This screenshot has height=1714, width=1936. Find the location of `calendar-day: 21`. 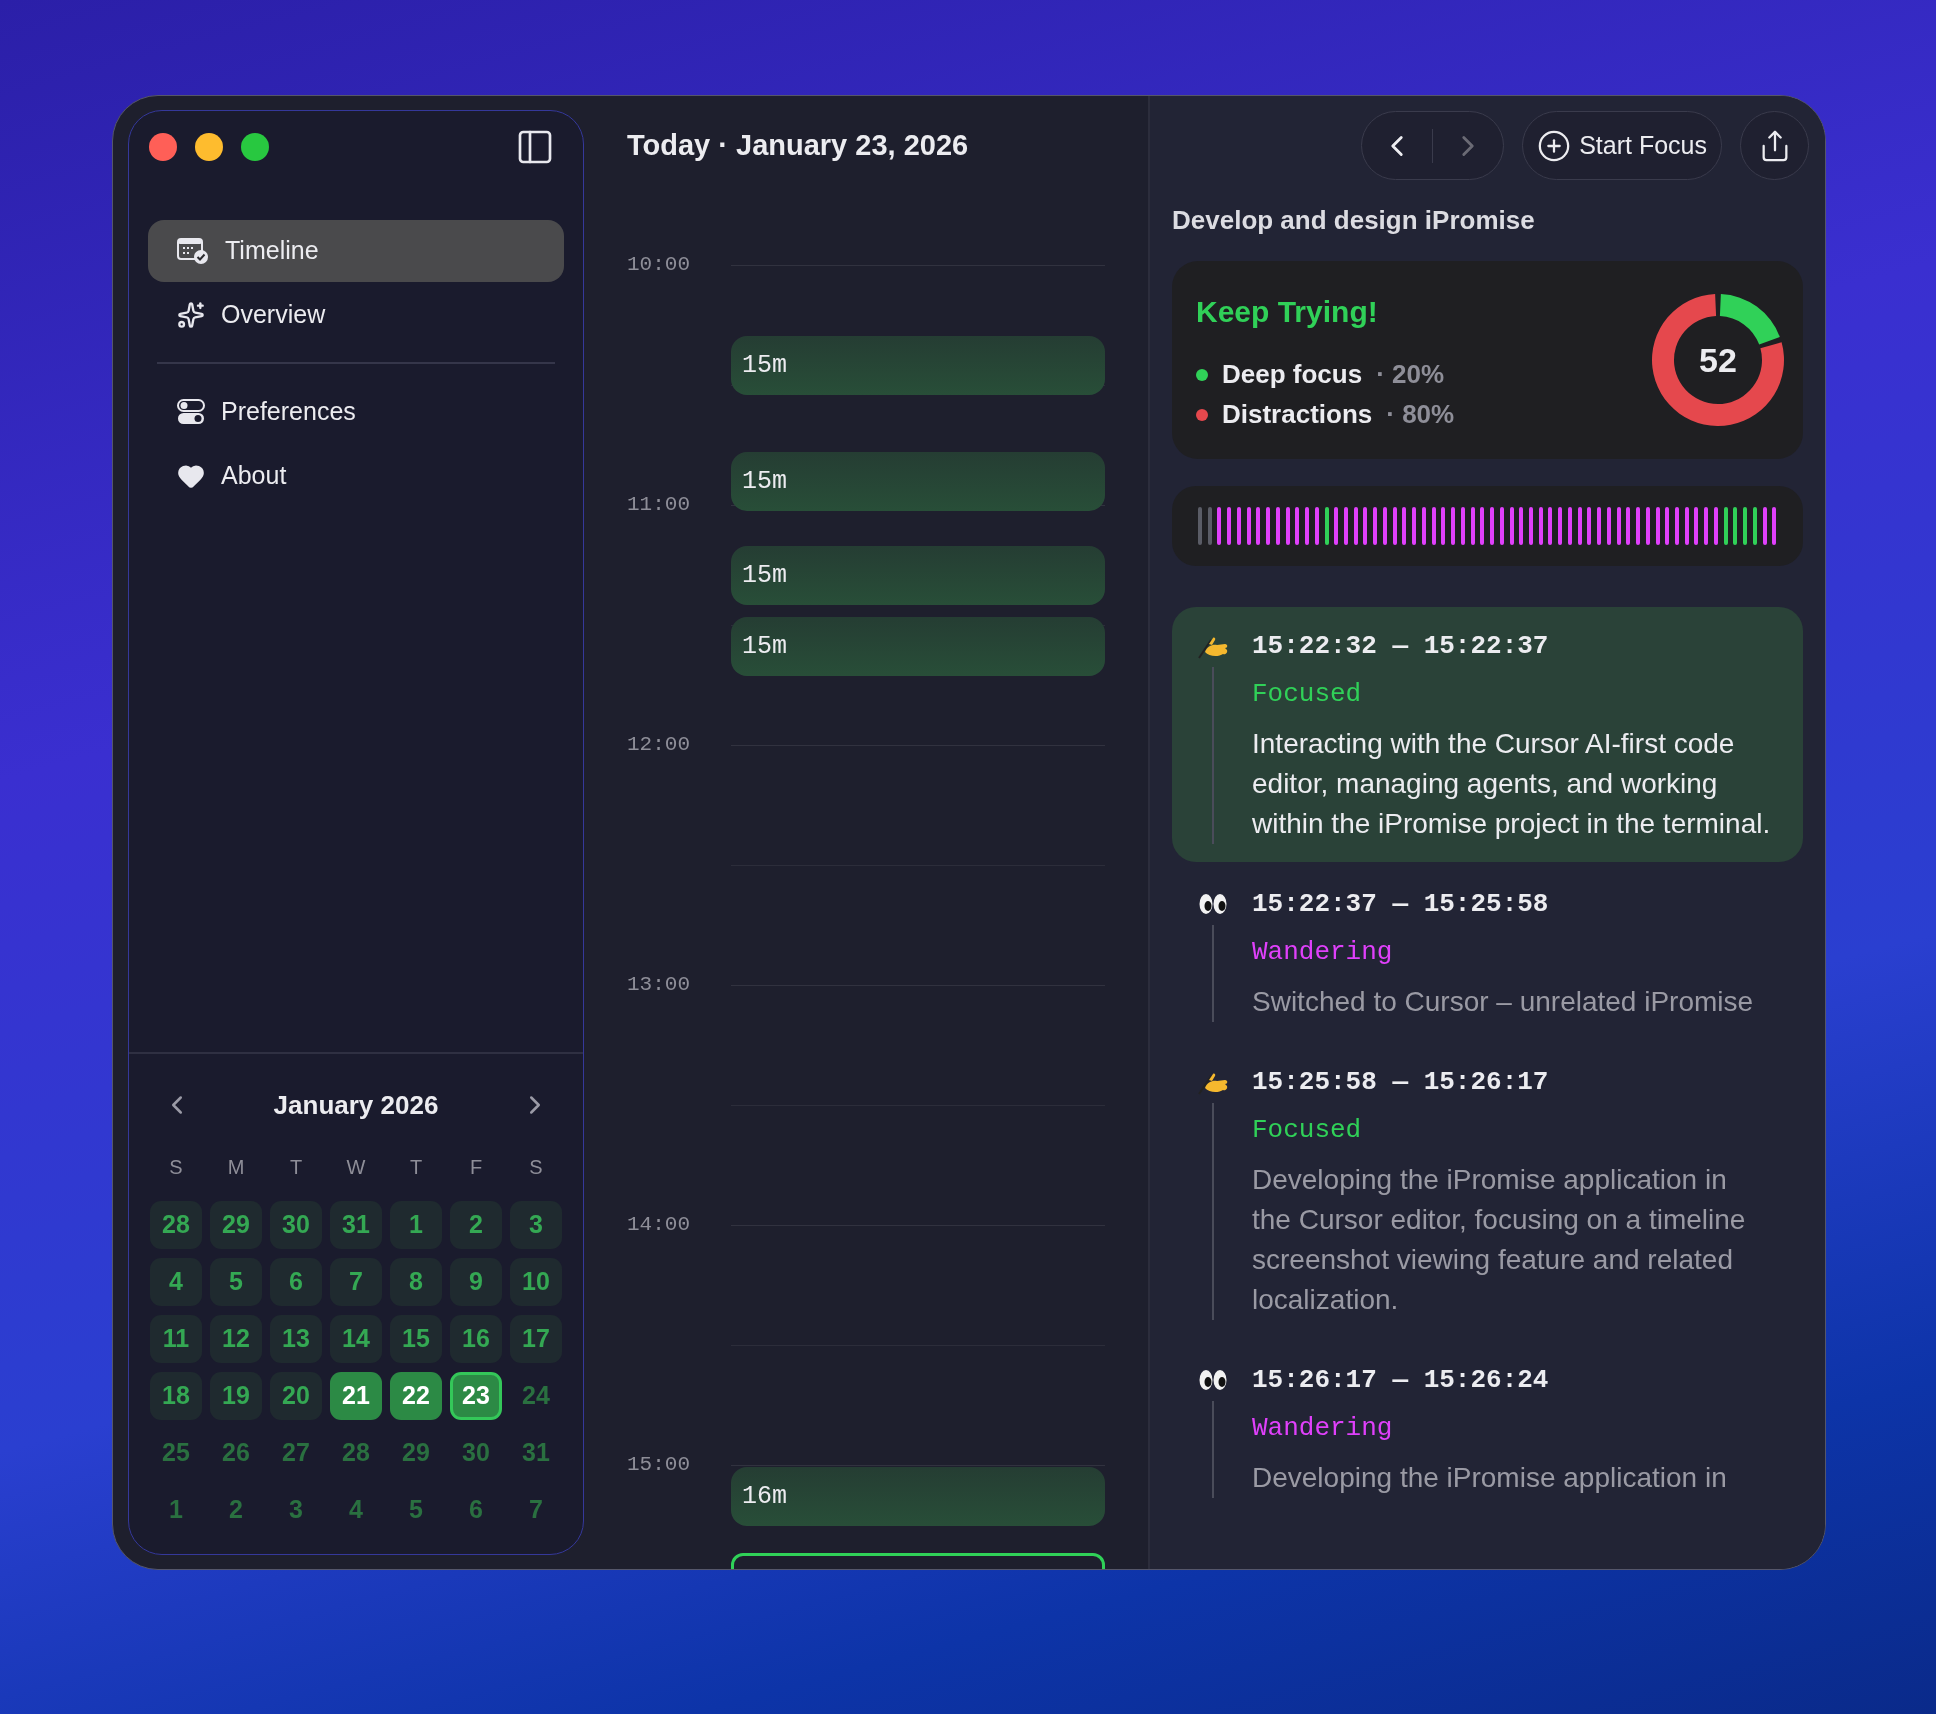

calendar-day: 21 is located at coordinates (356, 1396).